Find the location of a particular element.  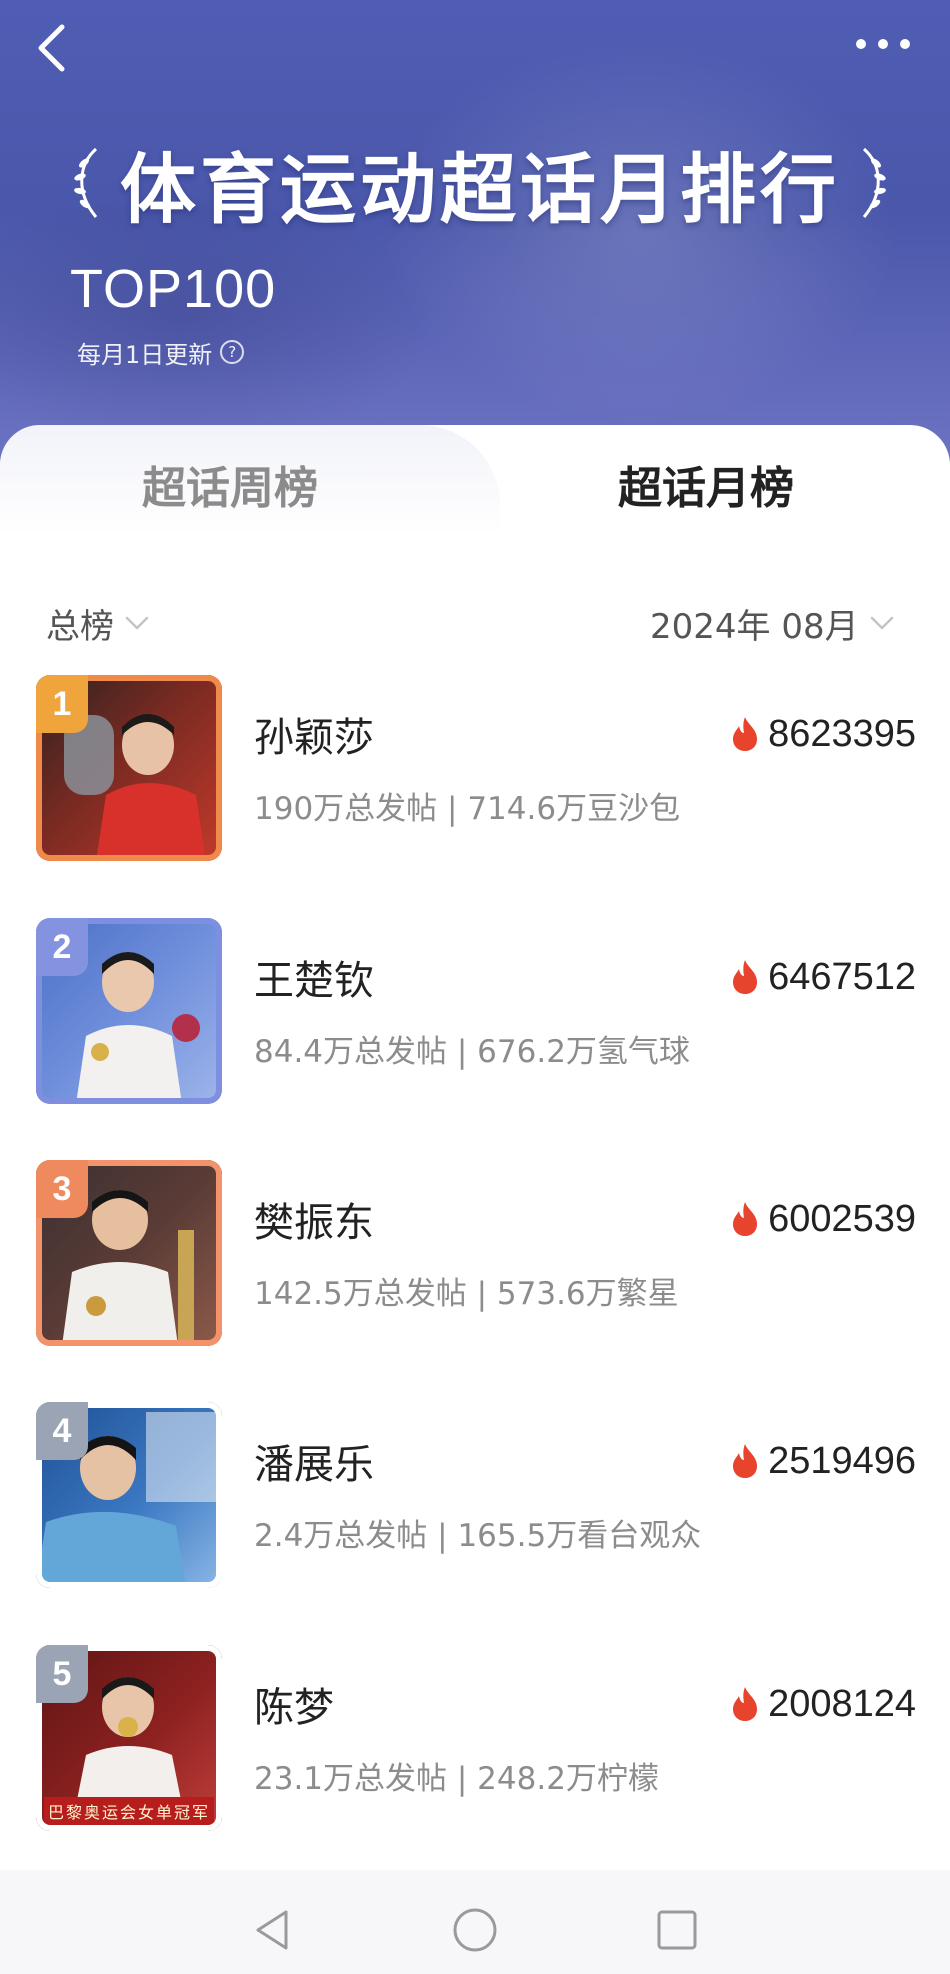

circle-home-icon is located at coordinates (475, 1930).